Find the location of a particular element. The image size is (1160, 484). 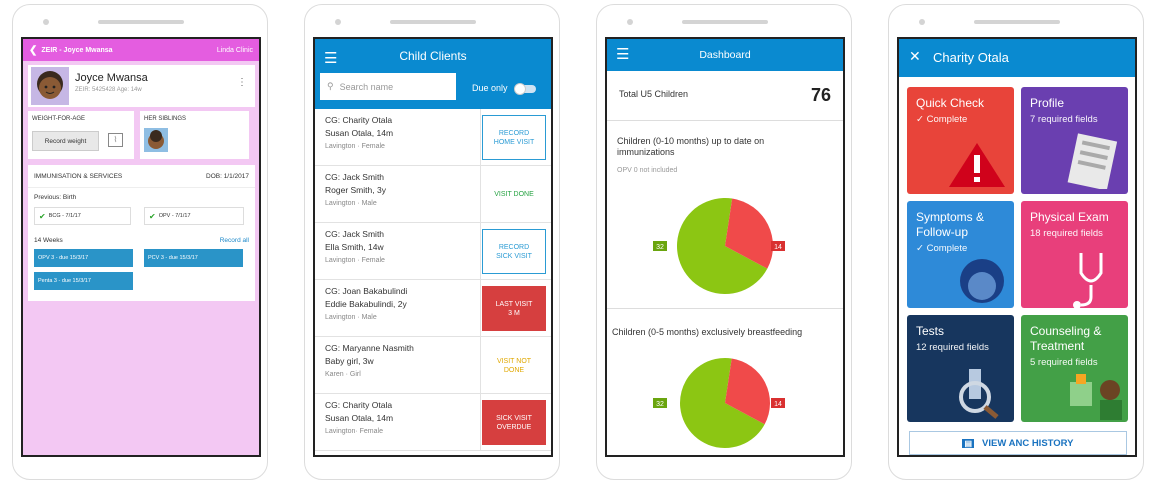

tile-subtitle: 5 required fields is located at coordinates (1064, 362).